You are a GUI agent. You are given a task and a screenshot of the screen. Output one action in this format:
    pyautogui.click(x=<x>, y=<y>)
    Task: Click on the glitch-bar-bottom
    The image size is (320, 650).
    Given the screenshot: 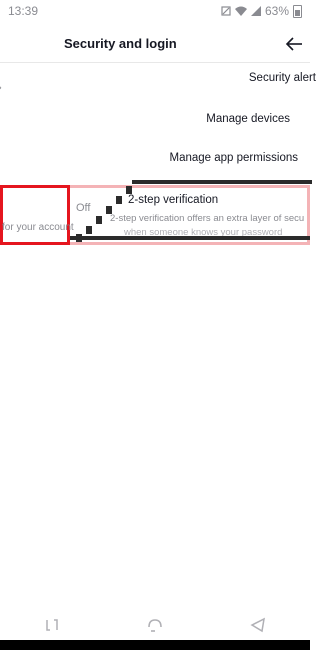 What is the action you would take?
    pyautogui.click(x=190, y=238)
    